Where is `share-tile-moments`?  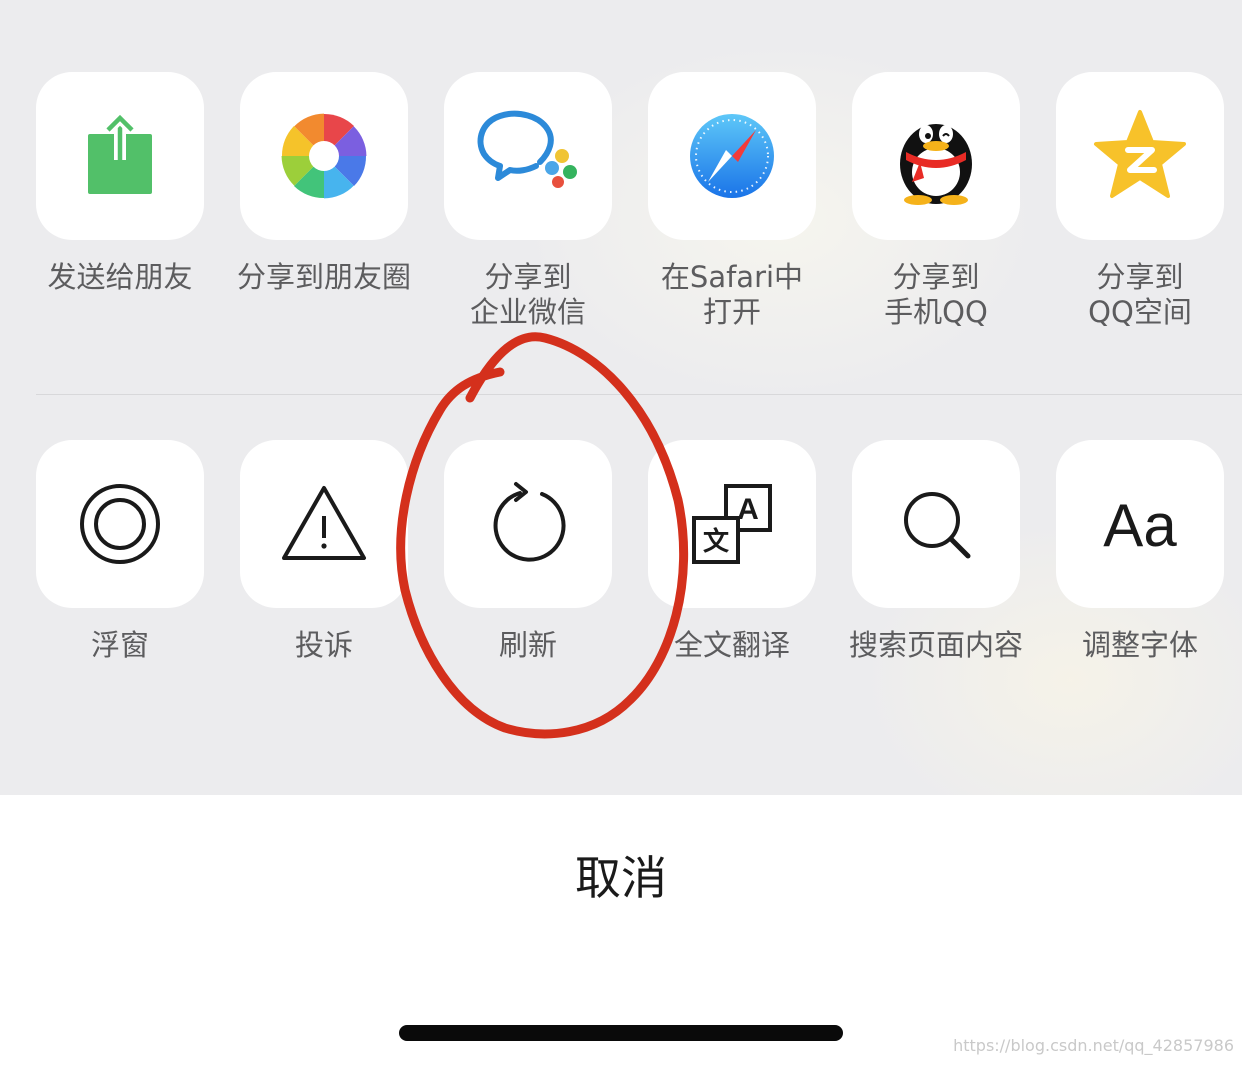 share-tile-moments is located at coordinates (324, 156).